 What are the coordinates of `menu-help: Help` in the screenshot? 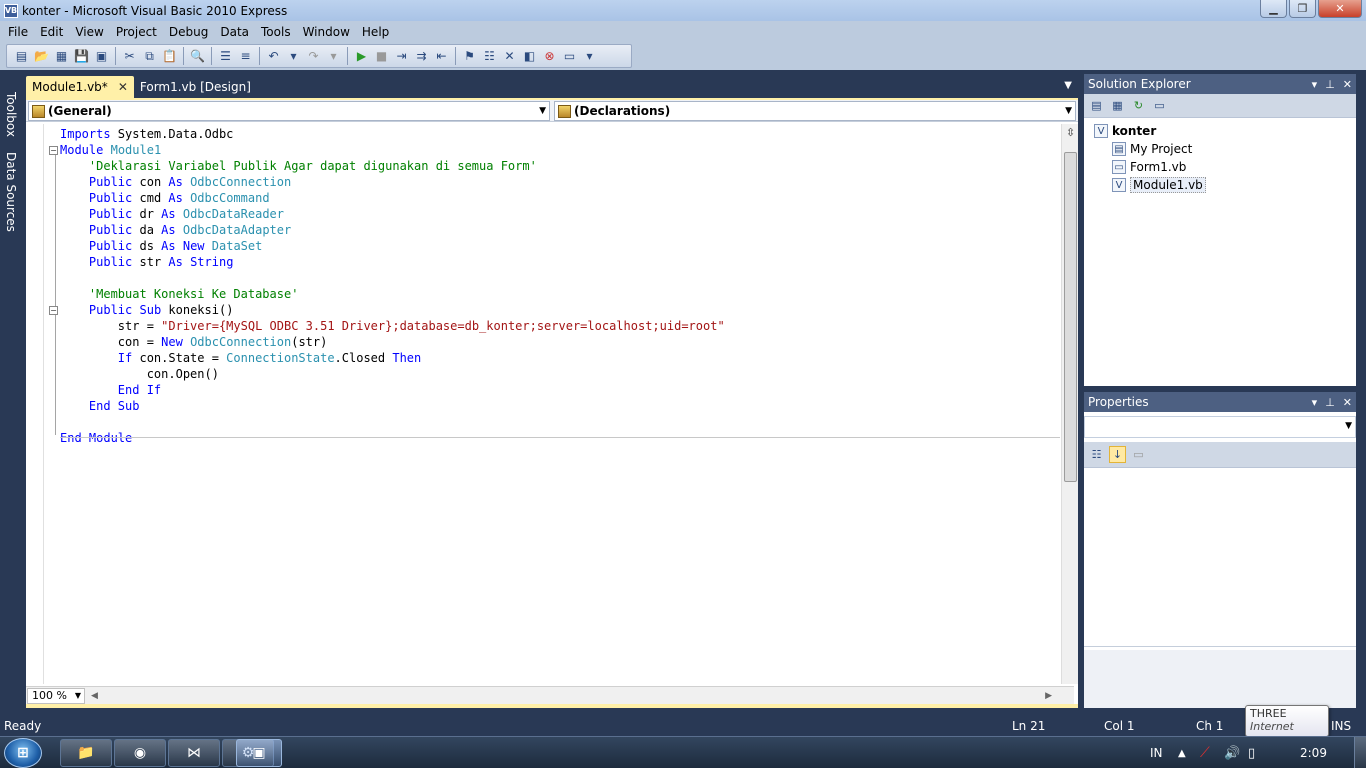 It's located at (375, 32).